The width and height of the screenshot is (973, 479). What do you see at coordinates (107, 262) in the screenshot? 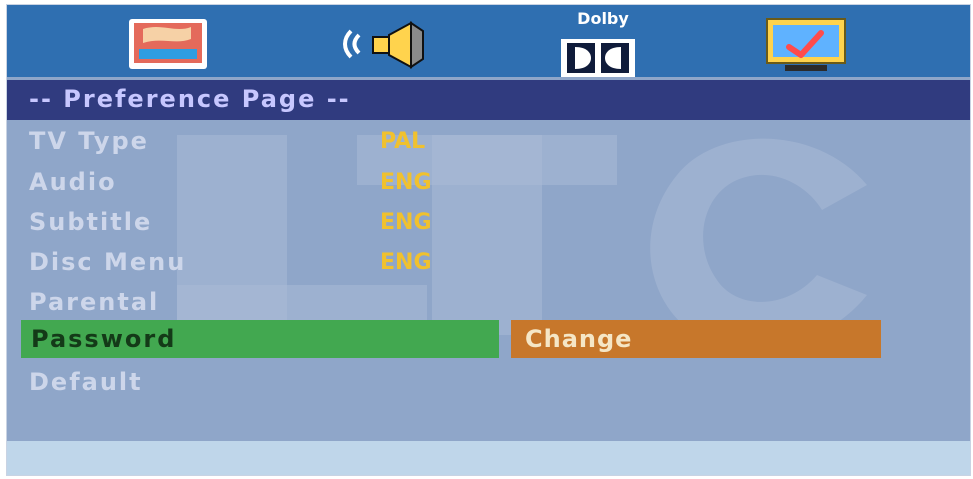
I see `menu-item-disc-menu: Disc Menu` at bounding box center [107, 262].